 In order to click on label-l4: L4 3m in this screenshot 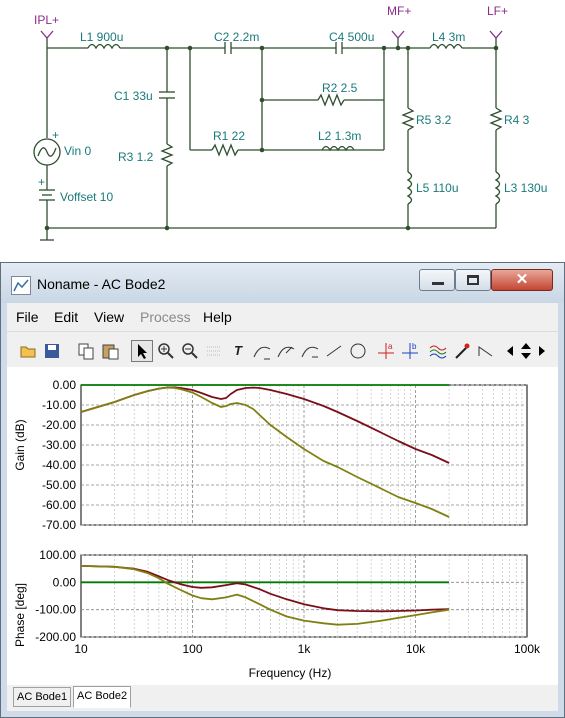, I will do `click(448, 37)`.